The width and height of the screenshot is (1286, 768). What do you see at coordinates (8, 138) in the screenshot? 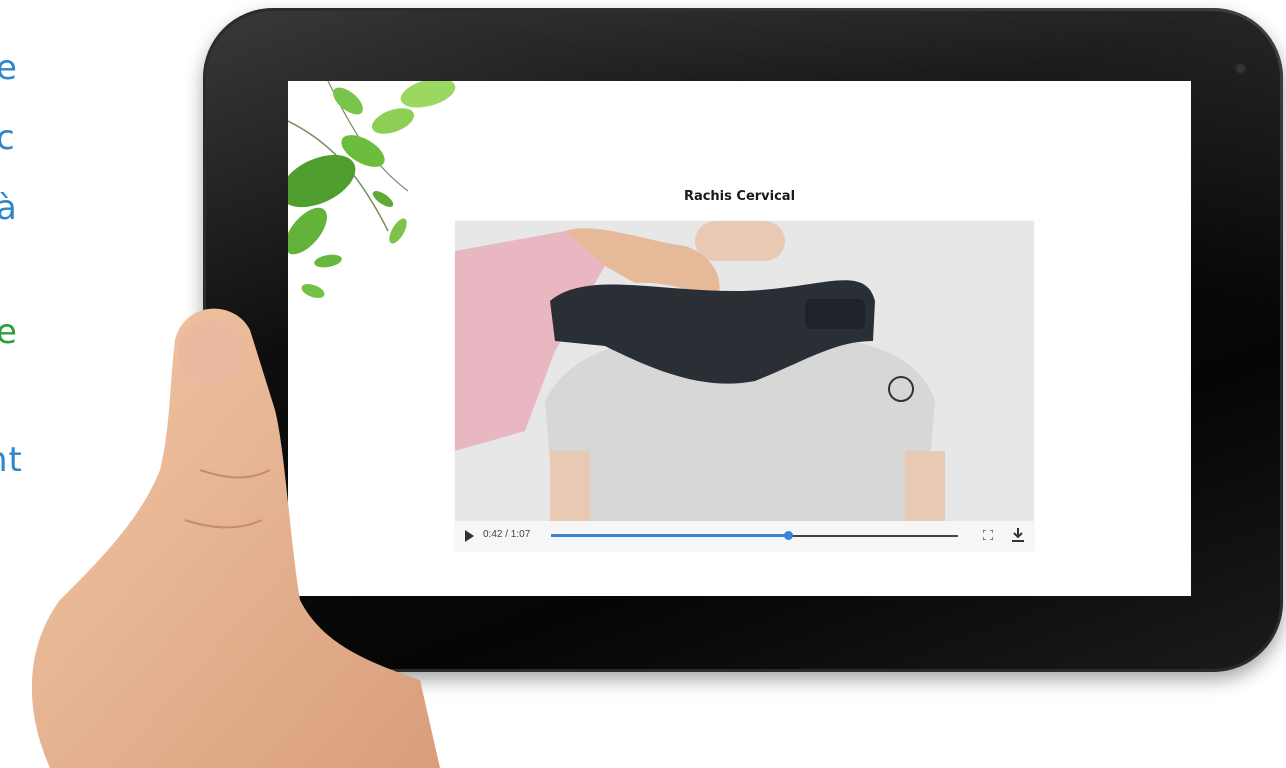
I see `marketing-line-2: c` at bounding box center [8, 138].